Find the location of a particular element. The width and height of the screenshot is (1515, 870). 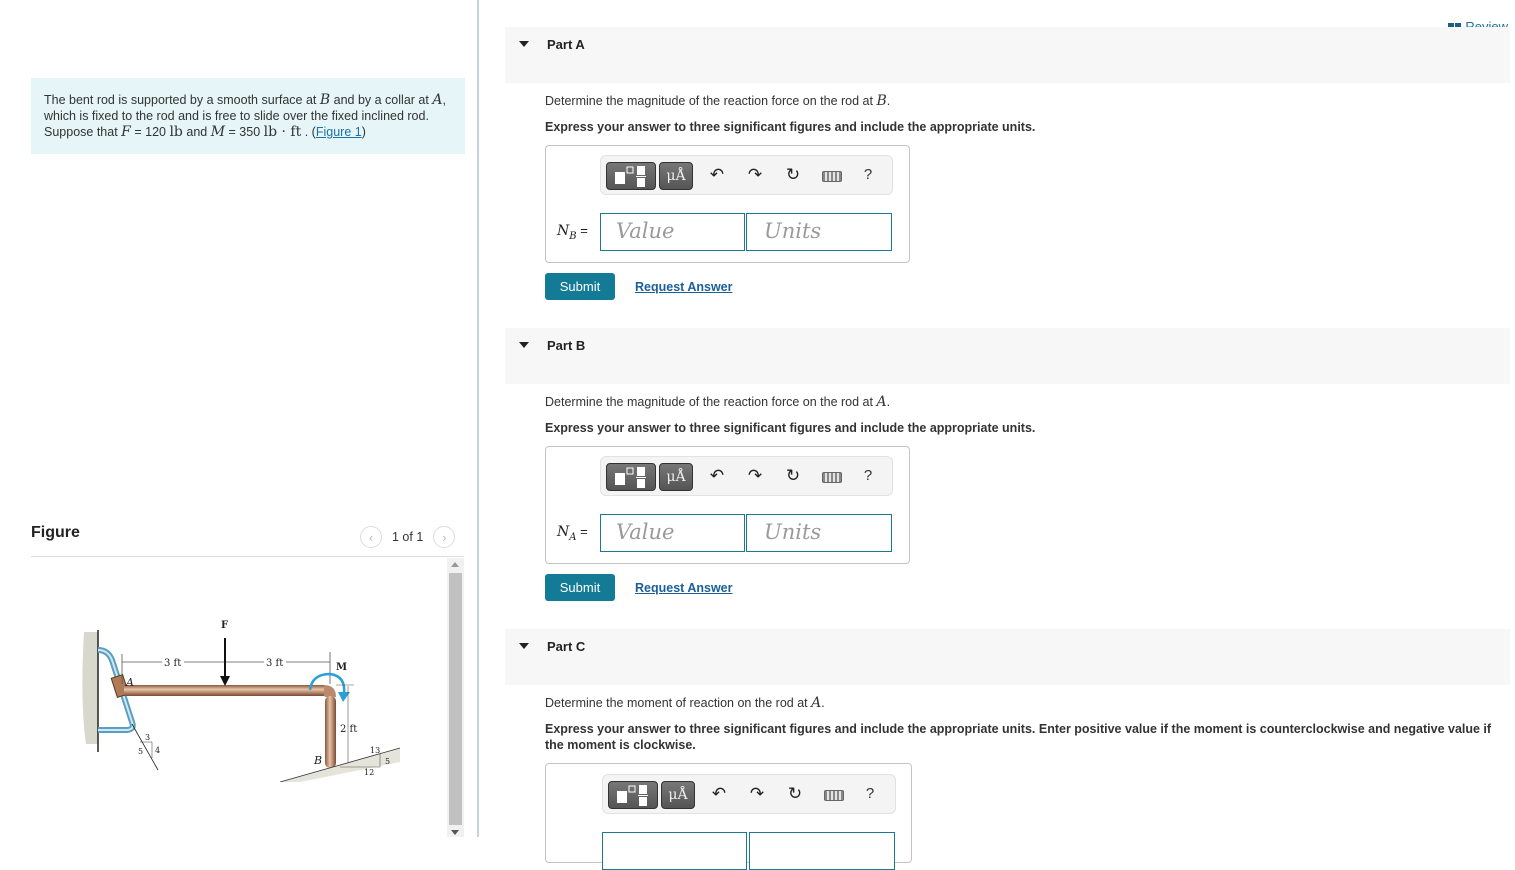

force-label: F is located at coordinates (224, 625).